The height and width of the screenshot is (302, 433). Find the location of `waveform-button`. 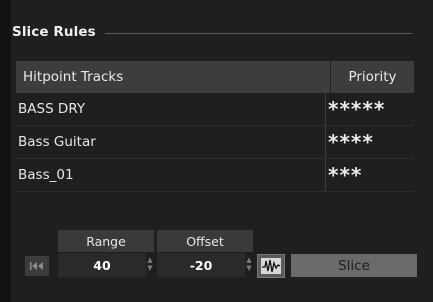

waveform-button is located at coordinates (271, 266).